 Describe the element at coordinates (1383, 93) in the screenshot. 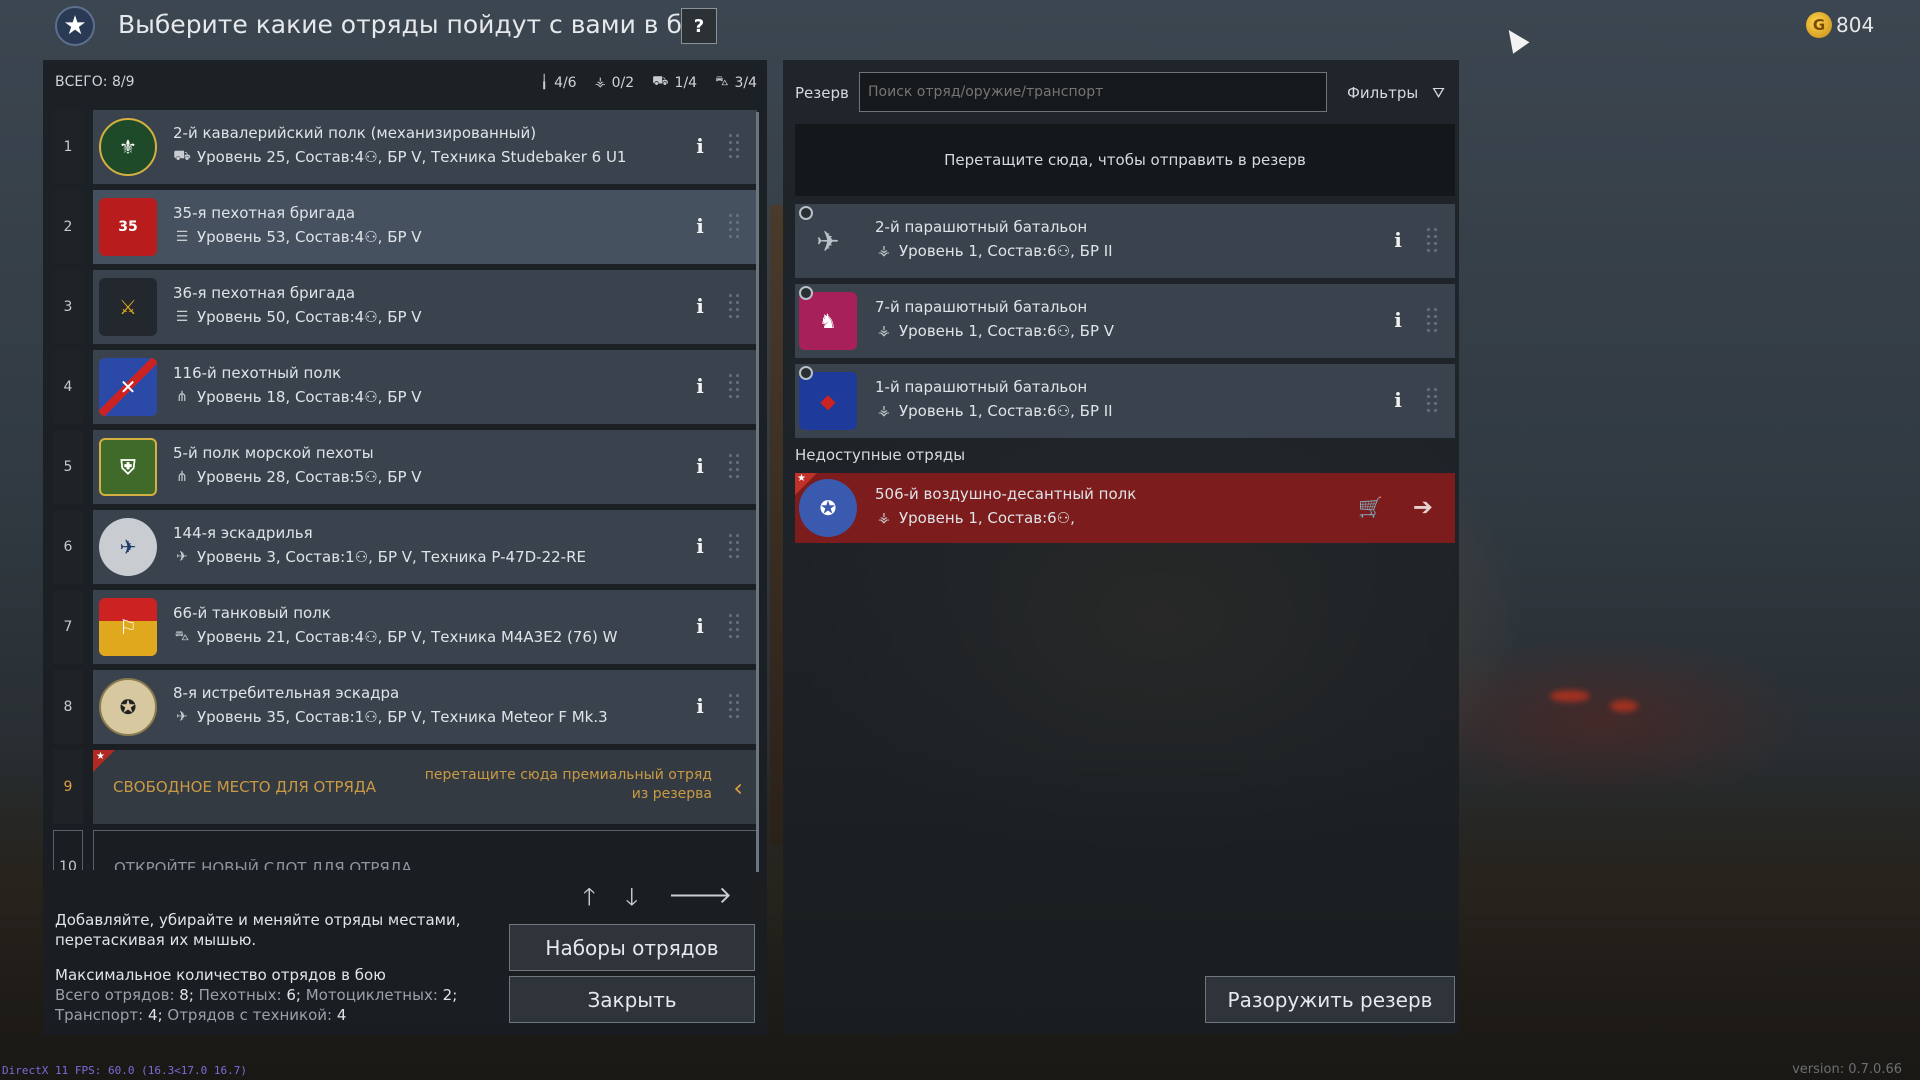

I see `filters-label: Фильтры` at that location.